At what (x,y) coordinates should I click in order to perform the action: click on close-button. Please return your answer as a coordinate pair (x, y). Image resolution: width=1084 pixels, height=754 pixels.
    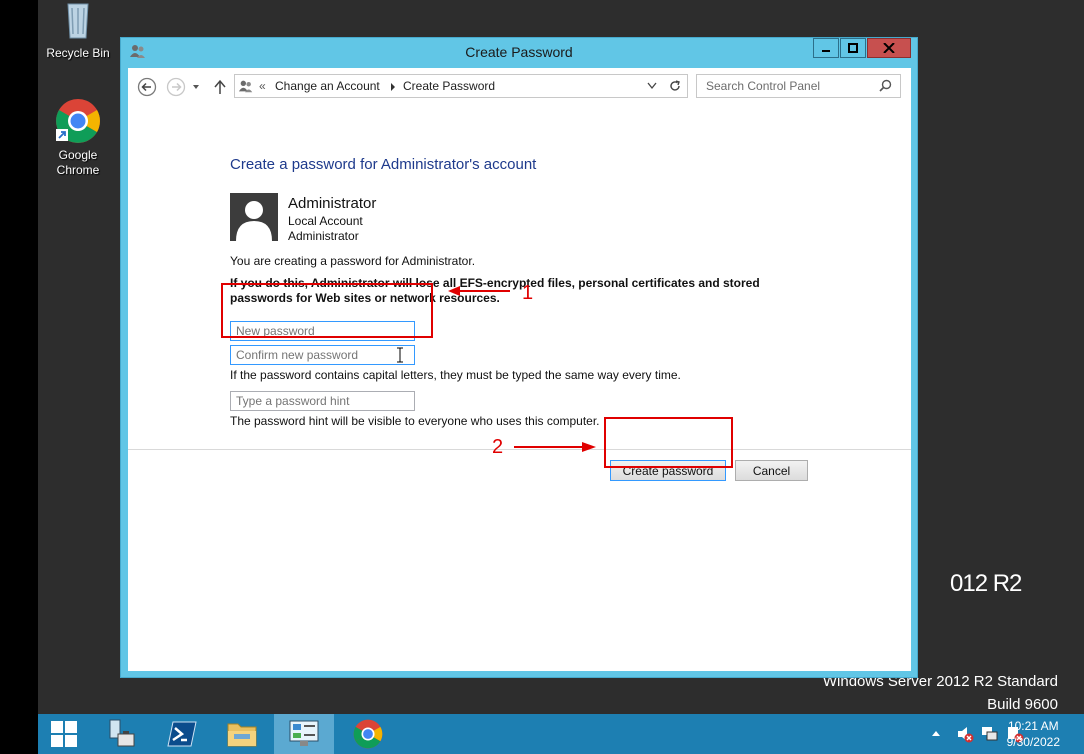
    Looking at the image, I should click on (889, 48).